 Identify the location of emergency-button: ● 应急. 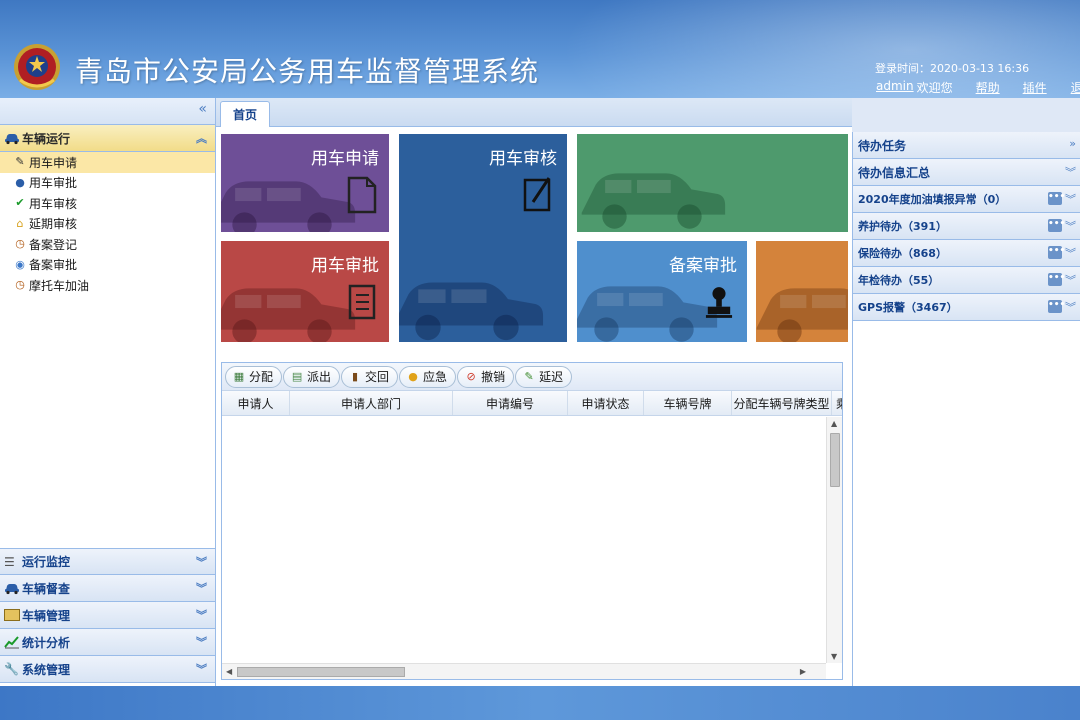
(428, 376).